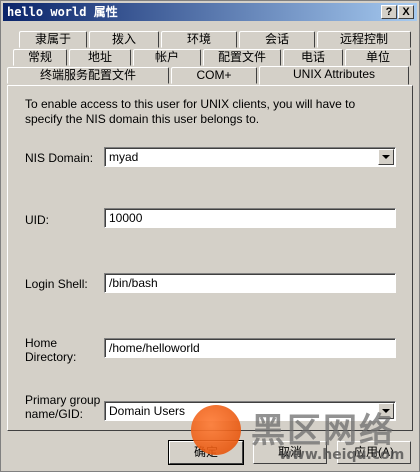 Image resolution: width=420 pixels, height=472 pixels. Describe the element at coordinates (250, 348) in the screenshot. I see `home-directory-input: /home/helloworld` at that location.